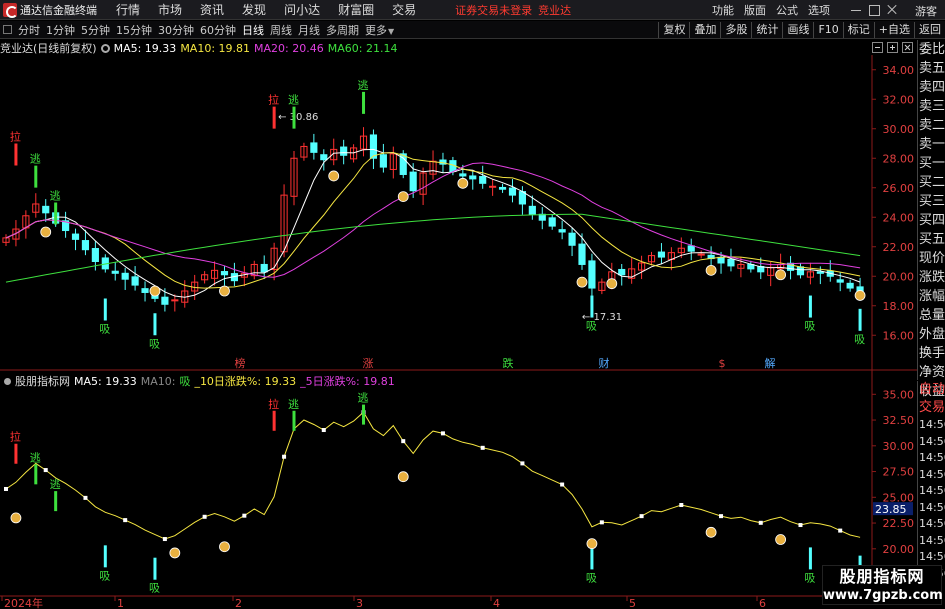 The image size is (945, 609). What do you see at coordinates (368, 363) in the screenshot?
I see `event-label: 涨` at bounding box center [368, 363].